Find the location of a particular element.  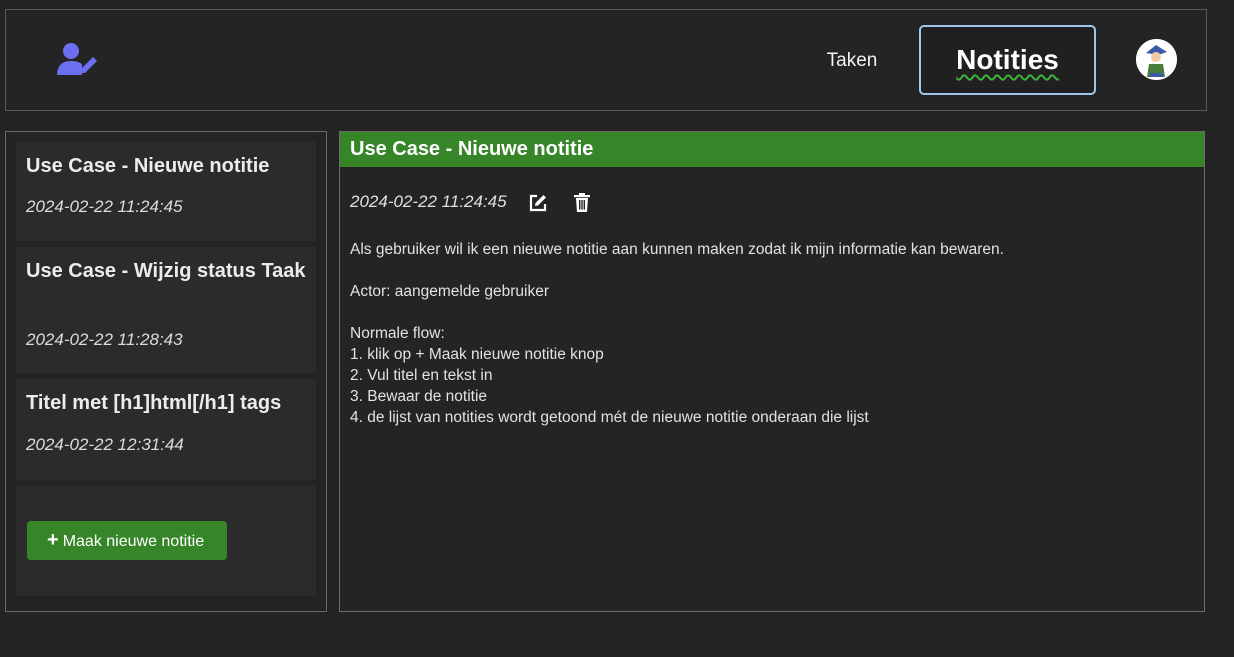

note-detail-title: Use Case - Nieuwe notitie is located at coordinates (772, 149).